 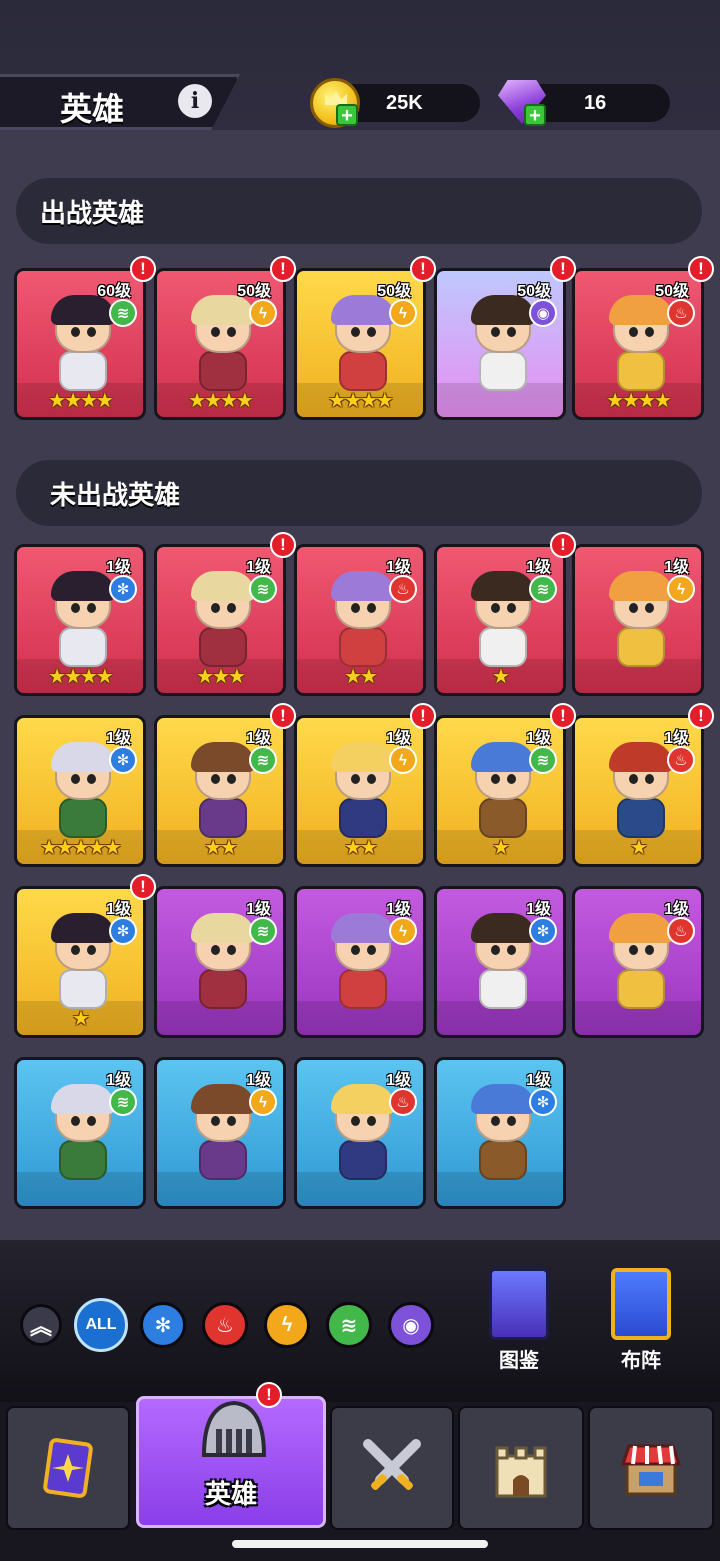 What do you see at coordinates (80, 344) in the screenshot?
I see `hero-card: 60级 ≋ ★★★★` at bounding box center [80, 344].